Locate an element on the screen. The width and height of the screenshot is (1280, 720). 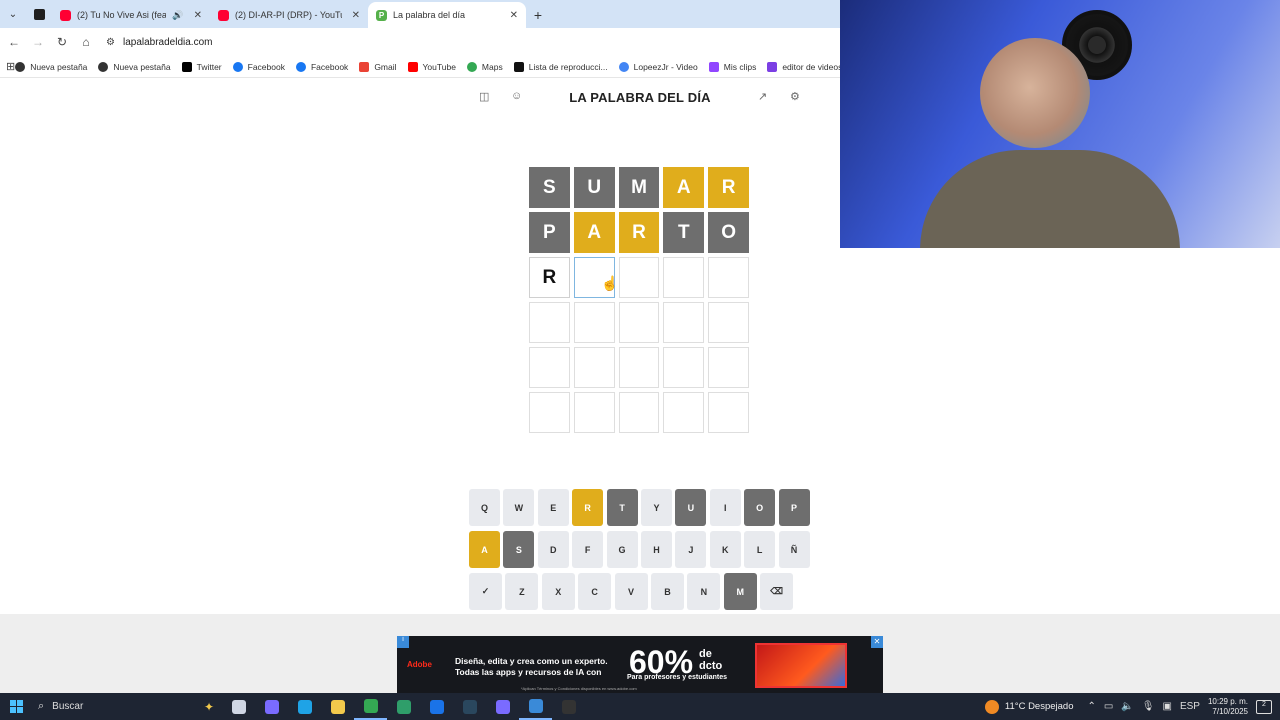
key-t: T is located at coordinates (622, 507).